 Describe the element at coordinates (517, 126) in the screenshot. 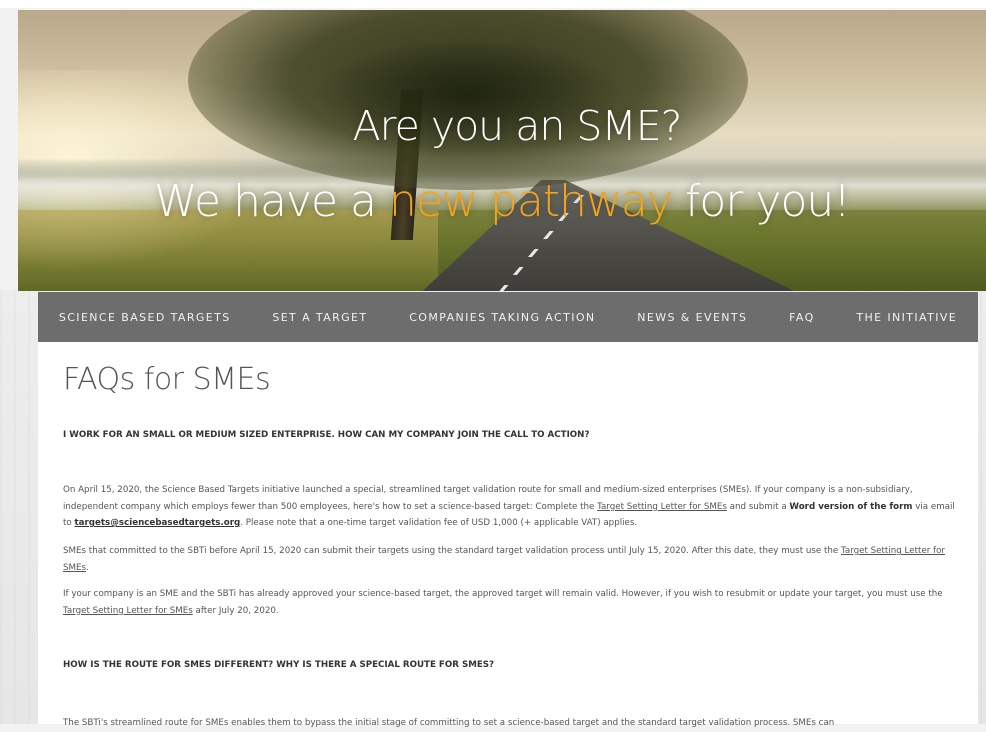

I see `banner-line-1-text: Are you an SME?` at that location.